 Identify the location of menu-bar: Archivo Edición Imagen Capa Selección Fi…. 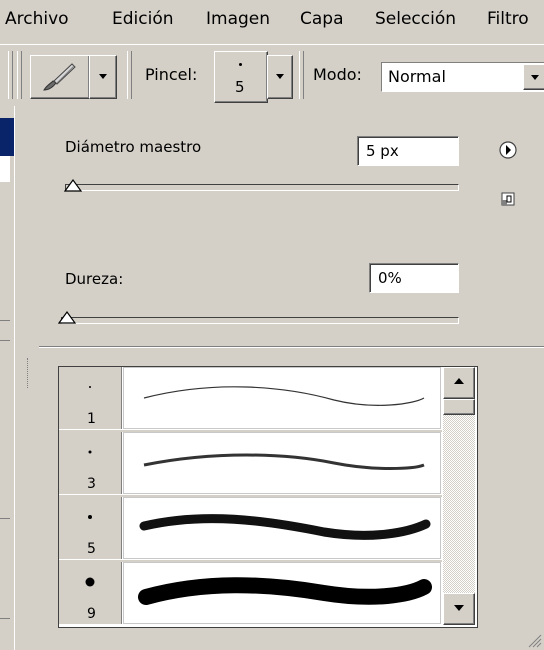
(272, 22).